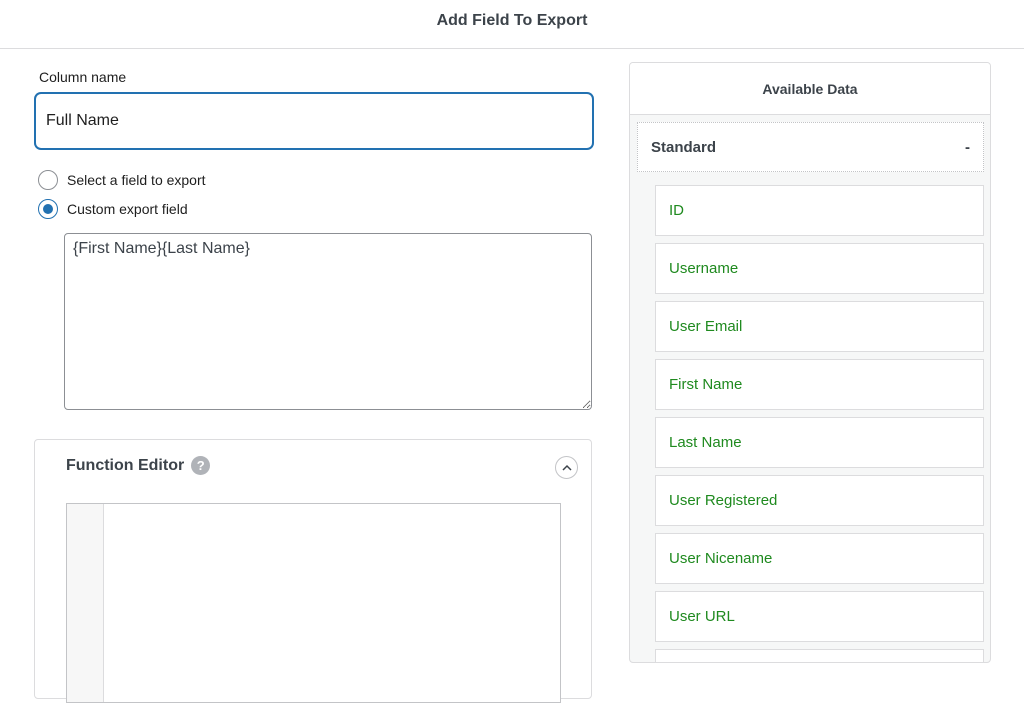 This screenshot has height=703, width=1024. I want to click on field-item: User Email, so click(819, 326).